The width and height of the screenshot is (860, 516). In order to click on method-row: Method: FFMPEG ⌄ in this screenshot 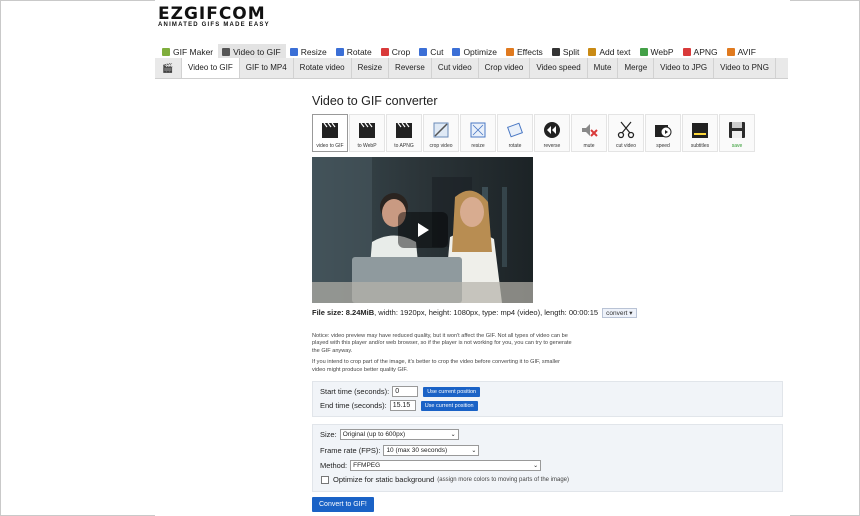, I will do `click(431, 465)`.